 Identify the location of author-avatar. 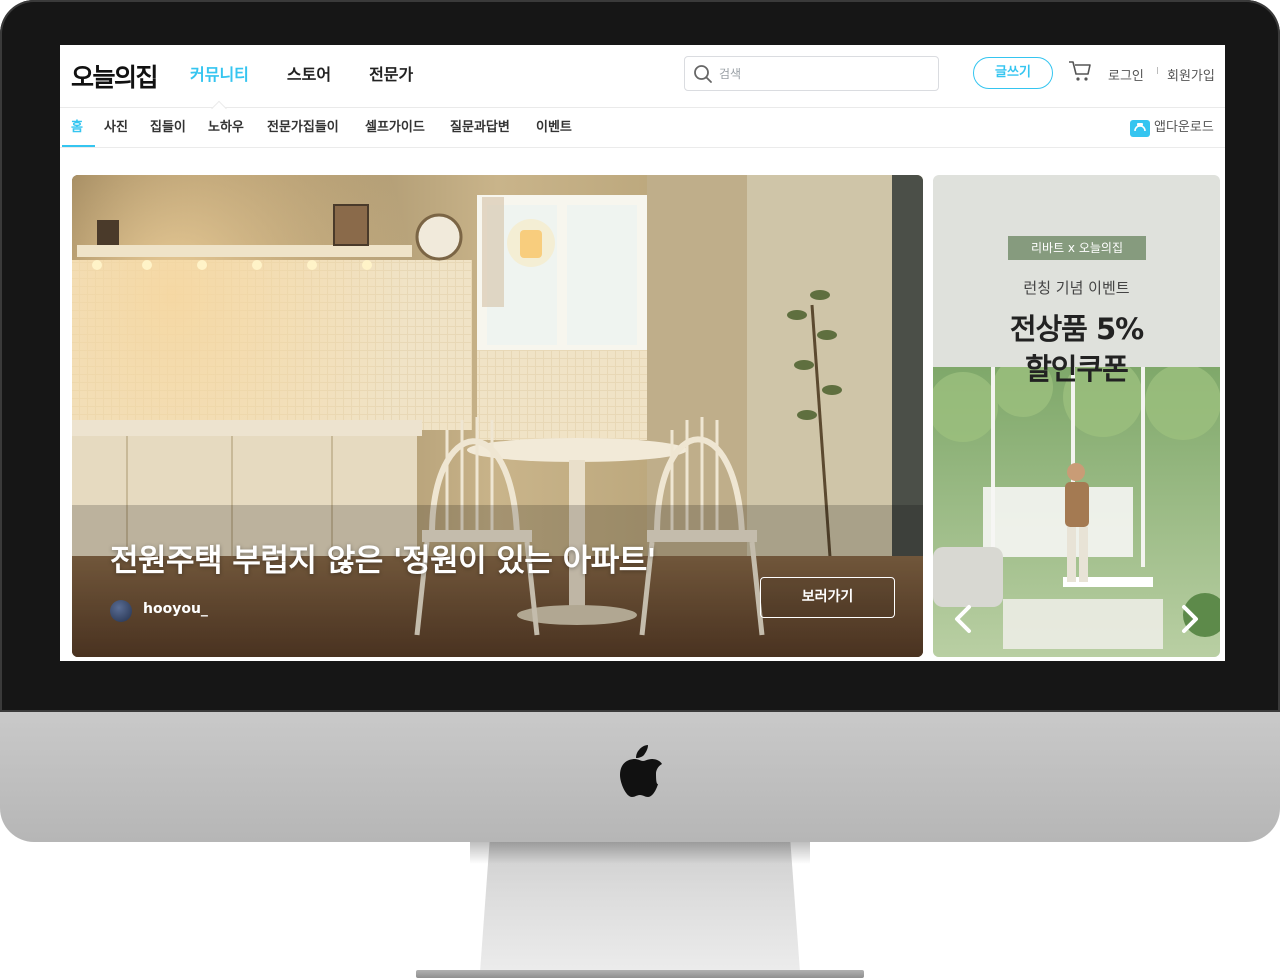
(121, 611).